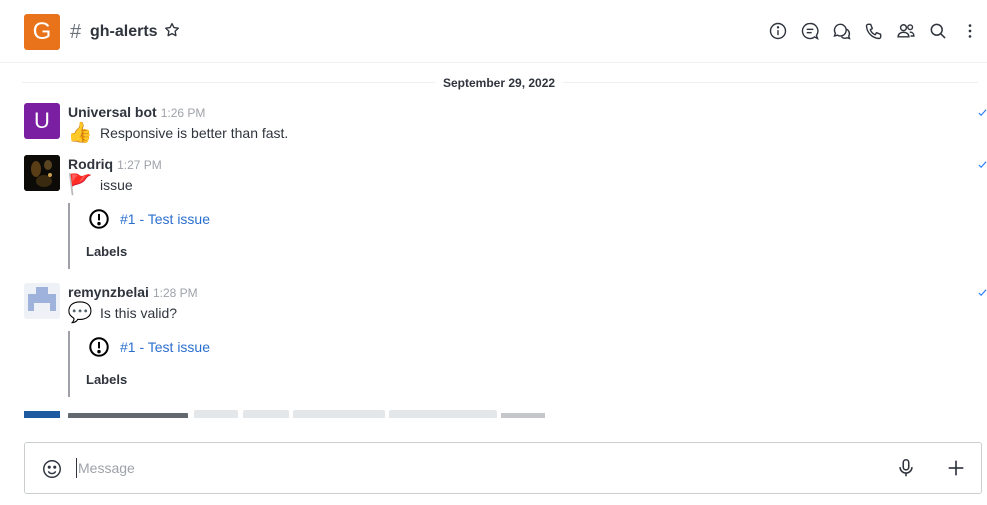 The width and height of the screenshot is (987, 505). I want to click on threads-icon, so click(810, 31).